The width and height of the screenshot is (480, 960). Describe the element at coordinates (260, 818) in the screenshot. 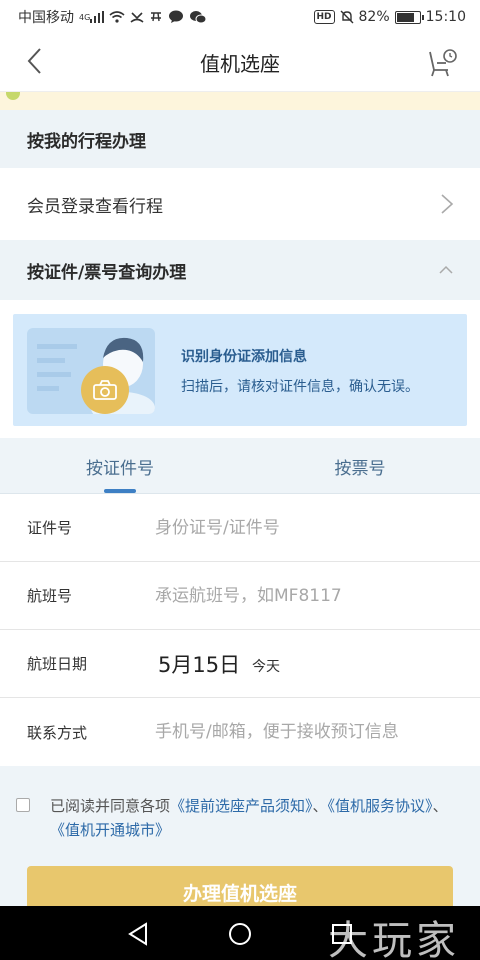

I see `agreement-text: 已阅读并同意各项《提前选座产品须知》、《值机服务协议》、《值机开通城市》` at that location.